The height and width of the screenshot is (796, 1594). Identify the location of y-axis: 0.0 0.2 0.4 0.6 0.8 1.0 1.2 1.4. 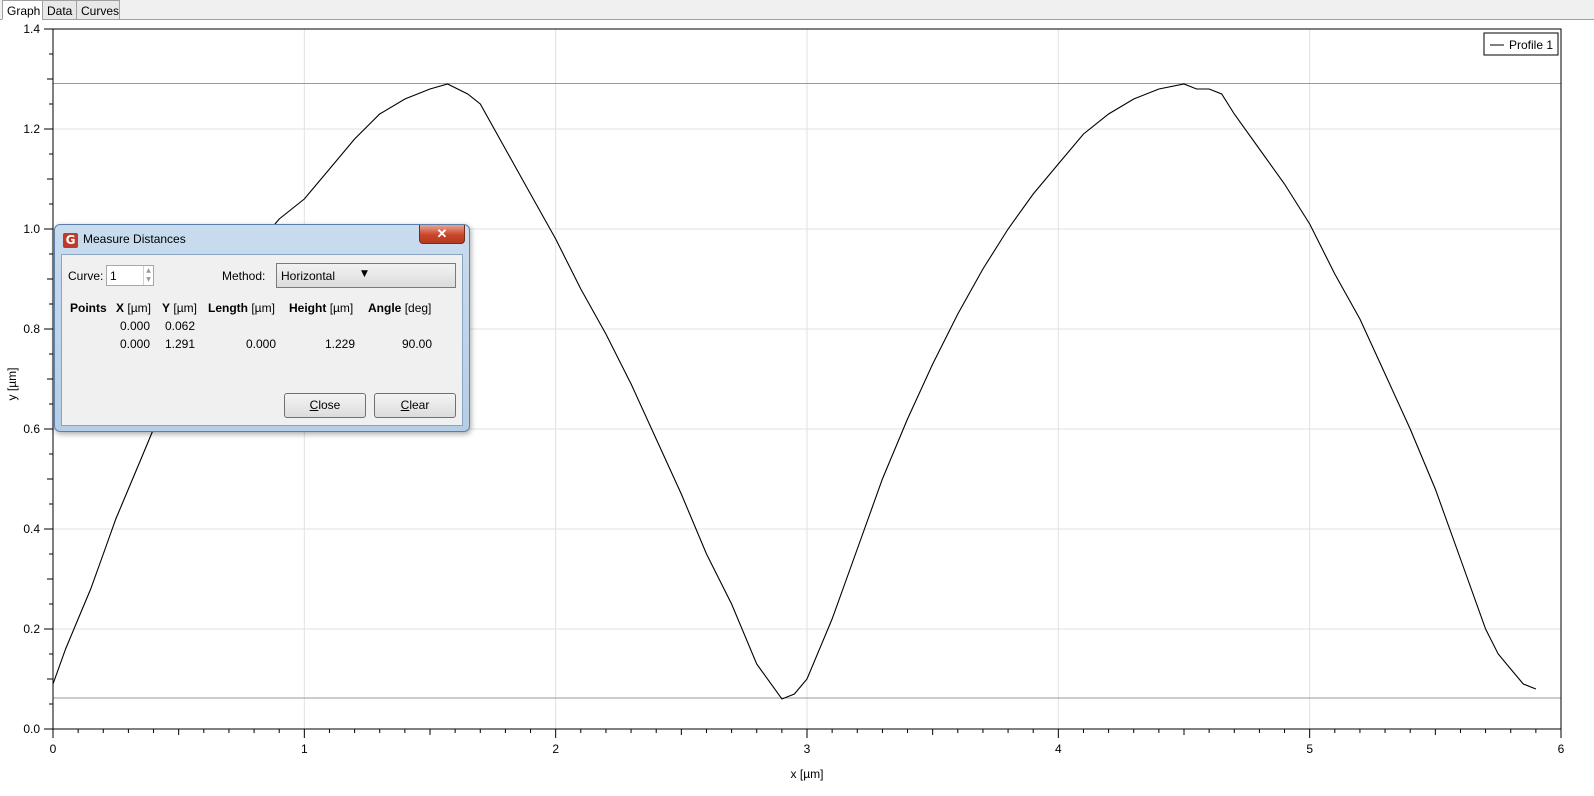
(38, 379).